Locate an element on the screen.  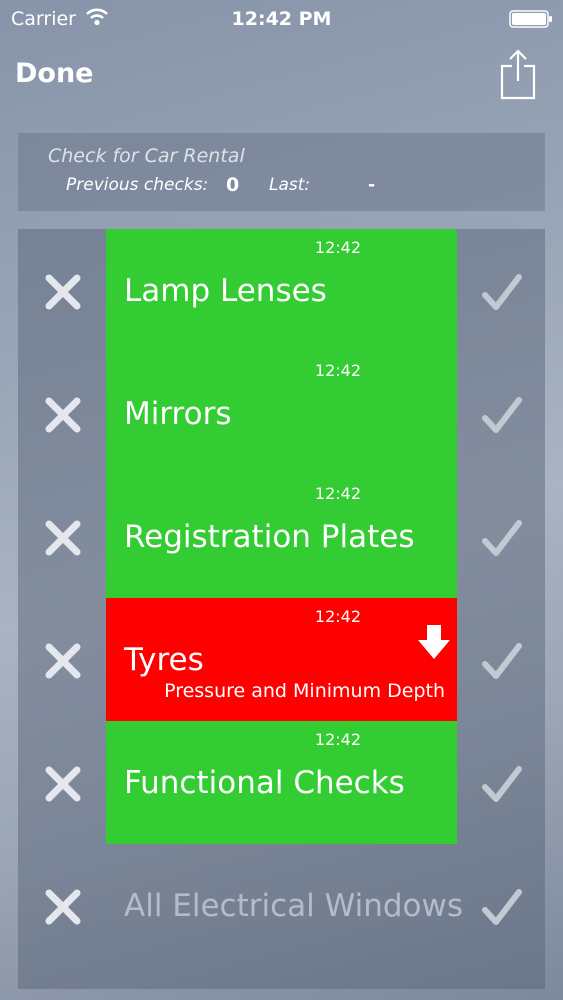
list-item: 12:42 Functional Checks is located at coordinates (281, 782).